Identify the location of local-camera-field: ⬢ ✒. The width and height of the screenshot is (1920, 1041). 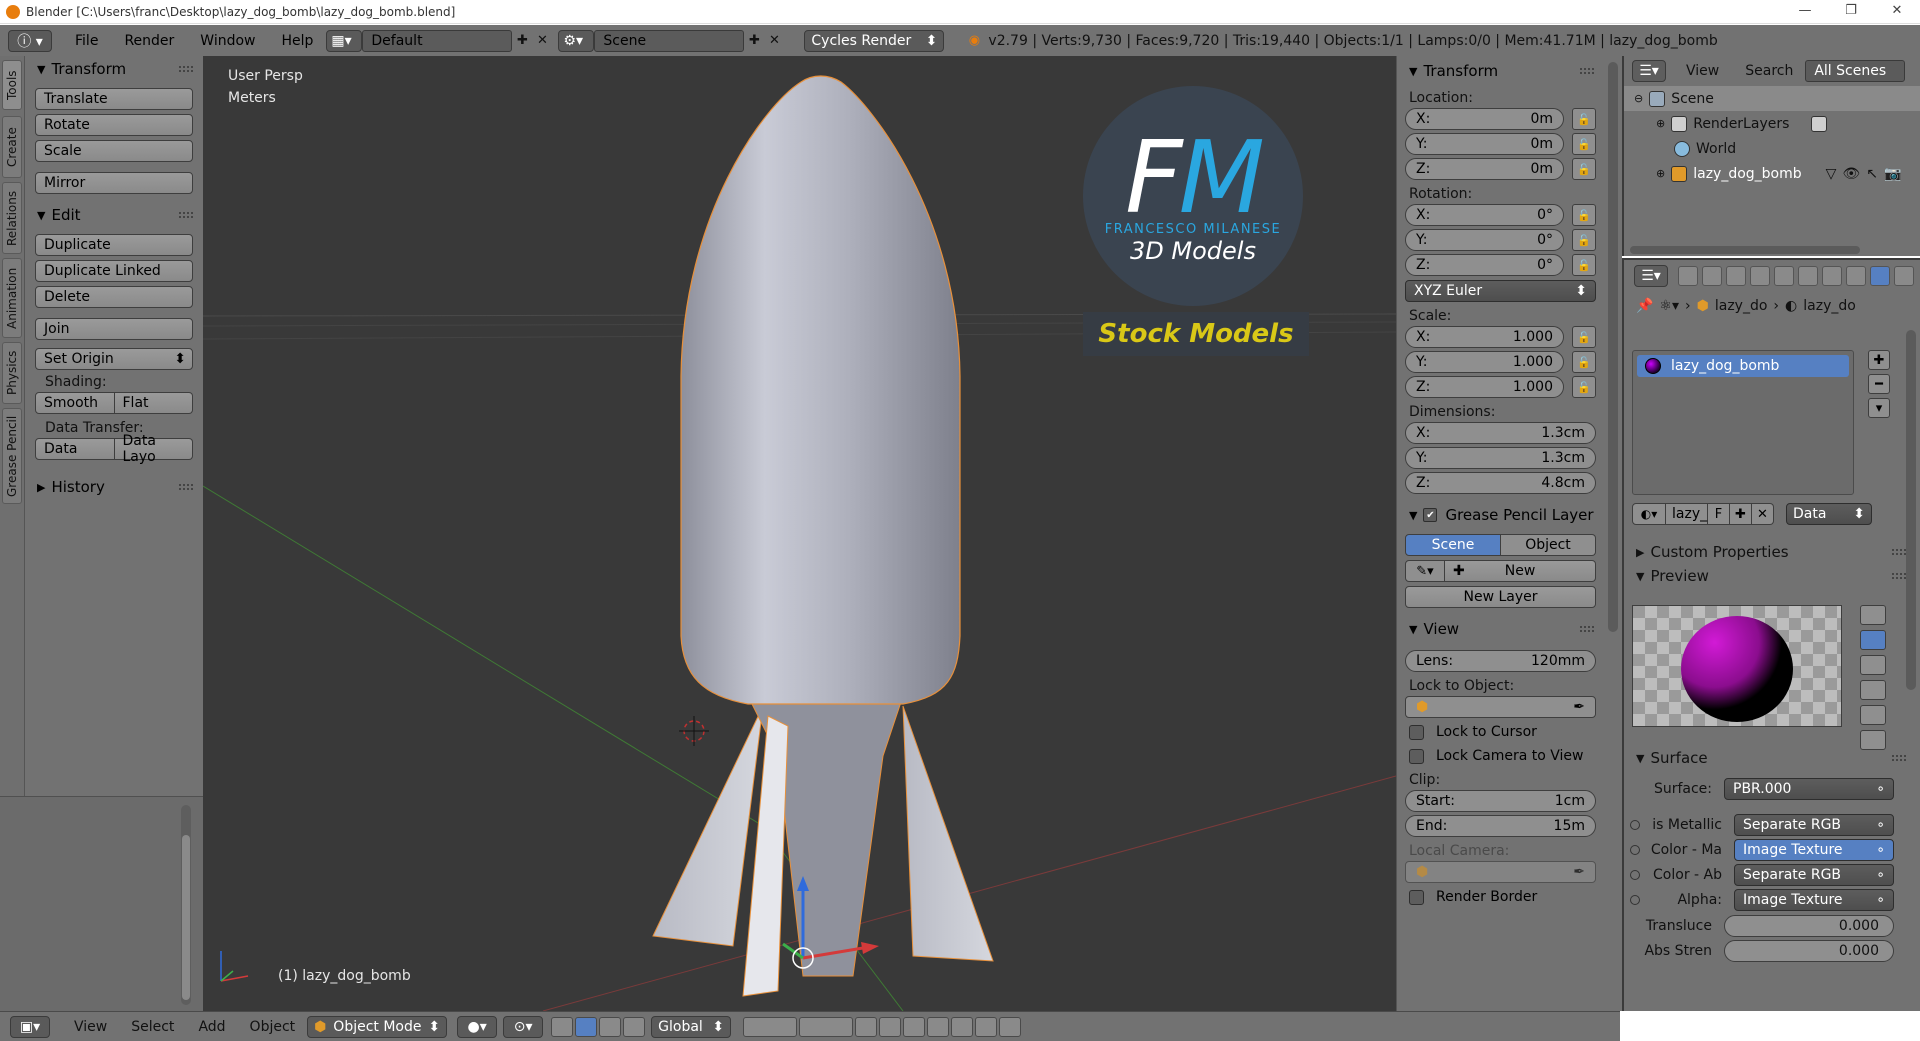
(1500, 872).